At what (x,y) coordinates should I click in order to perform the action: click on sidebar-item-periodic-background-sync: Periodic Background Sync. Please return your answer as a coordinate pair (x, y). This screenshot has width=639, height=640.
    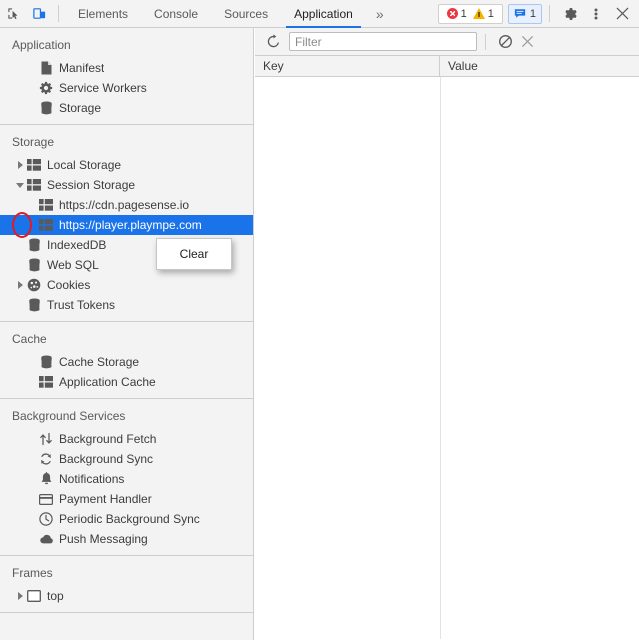
    Looking at the image, I should click on (126, 519).